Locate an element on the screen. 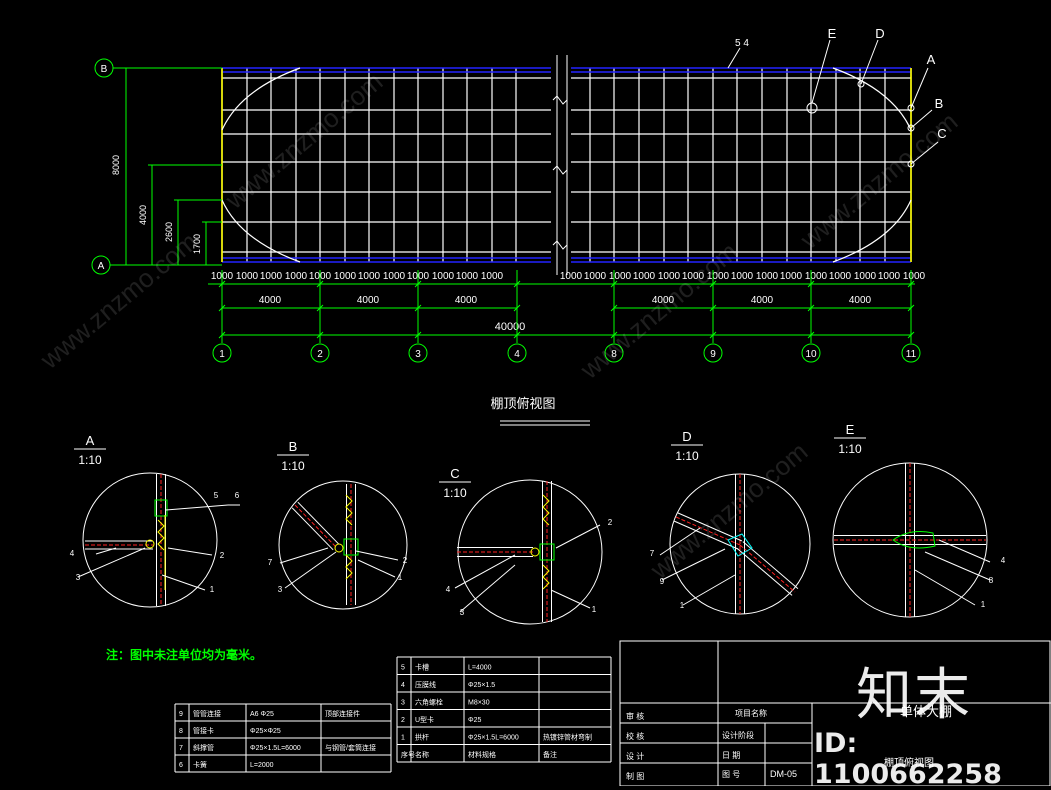  table-cell: 卡槽 is located at coordinates (422, 667).